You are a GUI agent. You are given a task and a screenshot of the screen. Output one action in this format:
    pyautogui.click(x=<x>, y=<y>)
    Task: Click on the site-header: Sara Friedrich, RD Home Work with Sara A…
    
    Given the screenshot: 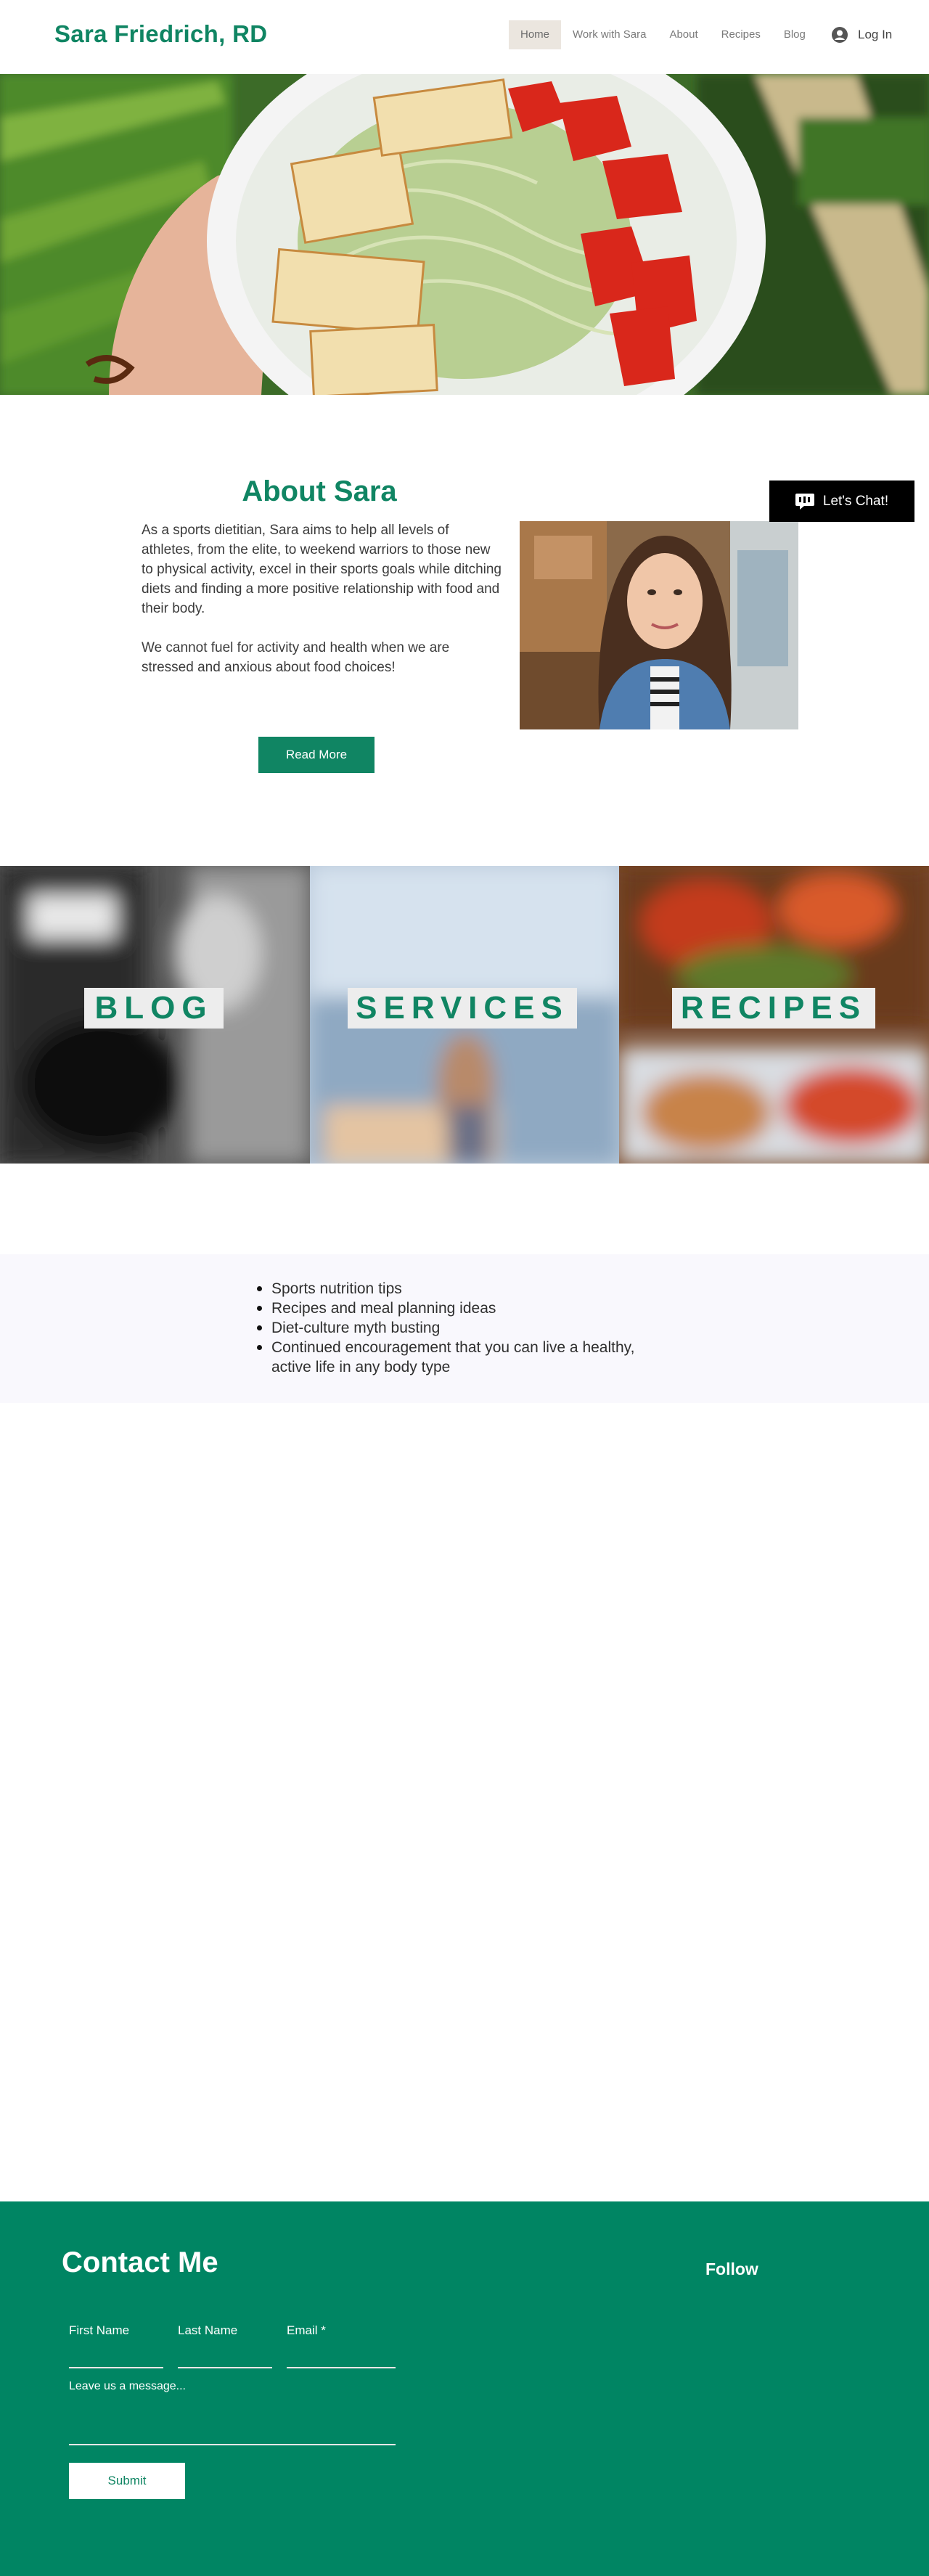 What is the action you would take?
    pyautogui.click(x=464, y=37)
    